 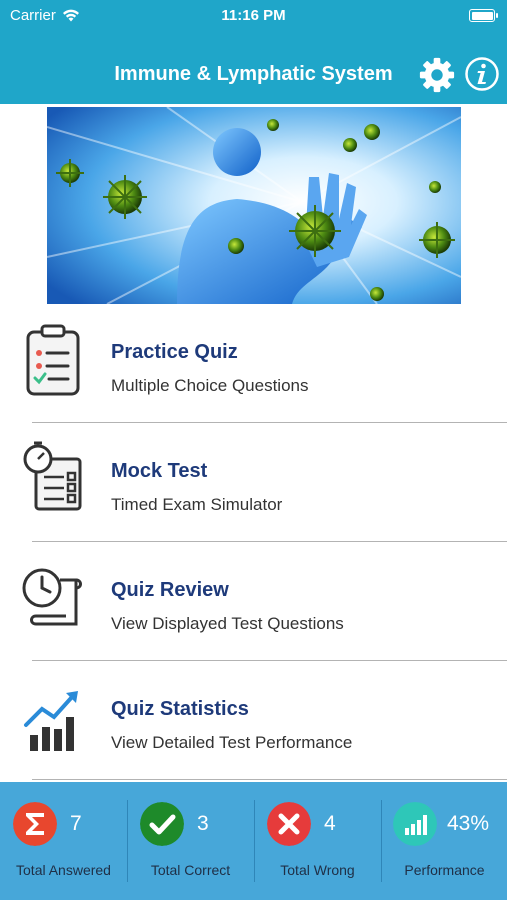 What do you see at coordinates (415, 824) in the screenshot?
I see `bar-chart-icon` at bounding box center [415, 824].